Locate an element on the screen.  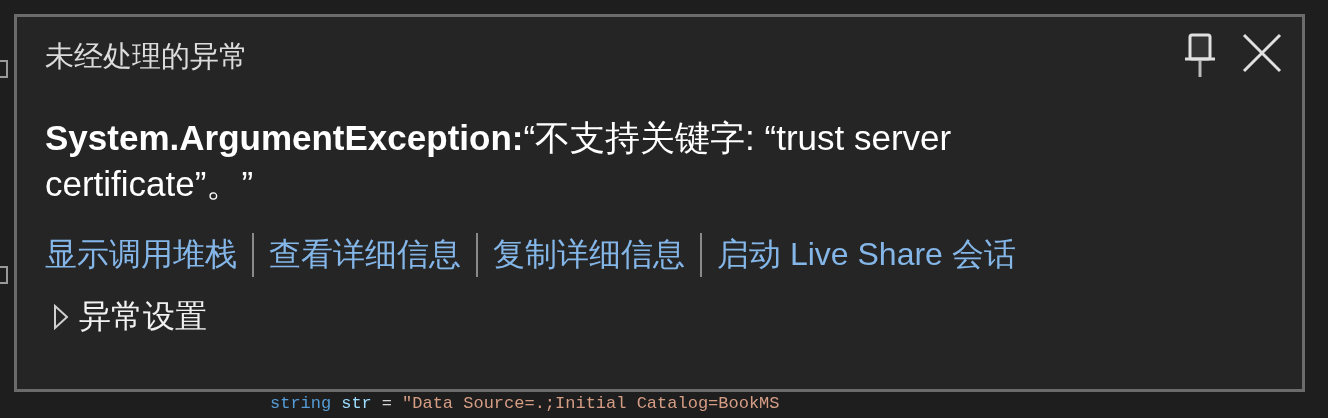
pin-button is located at coordinates (1200, 56).